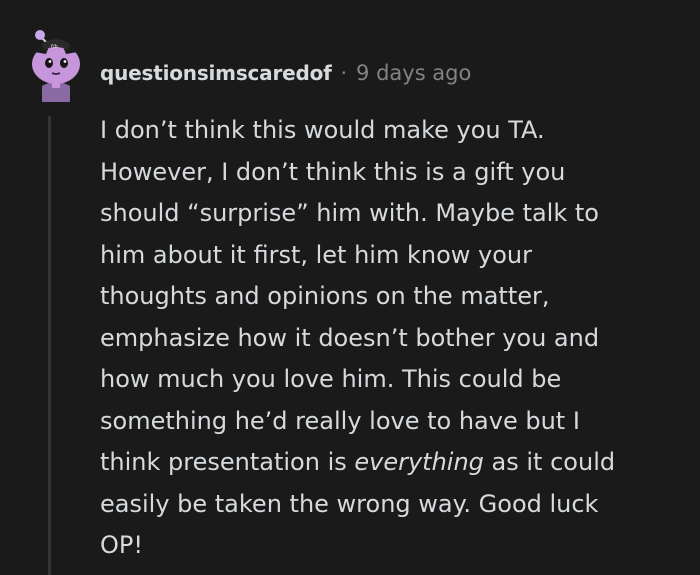 The image size is (700, 575). I want to click on comment-line: OP!, so click(121, 545).